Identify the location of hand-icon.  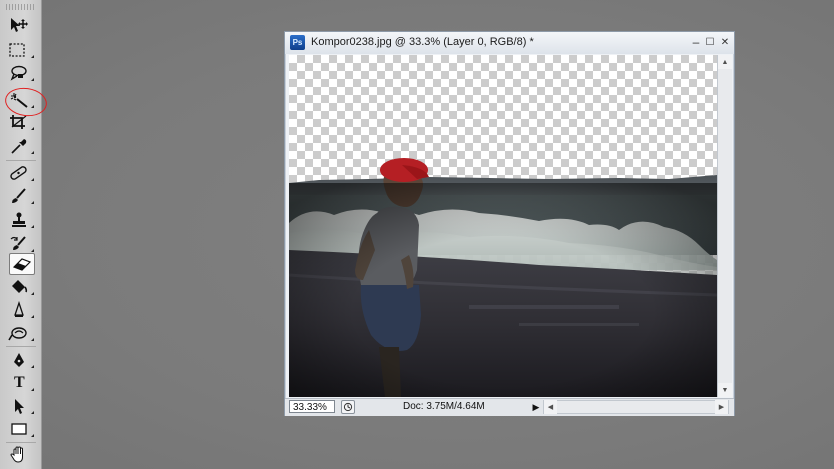
(22, 455).